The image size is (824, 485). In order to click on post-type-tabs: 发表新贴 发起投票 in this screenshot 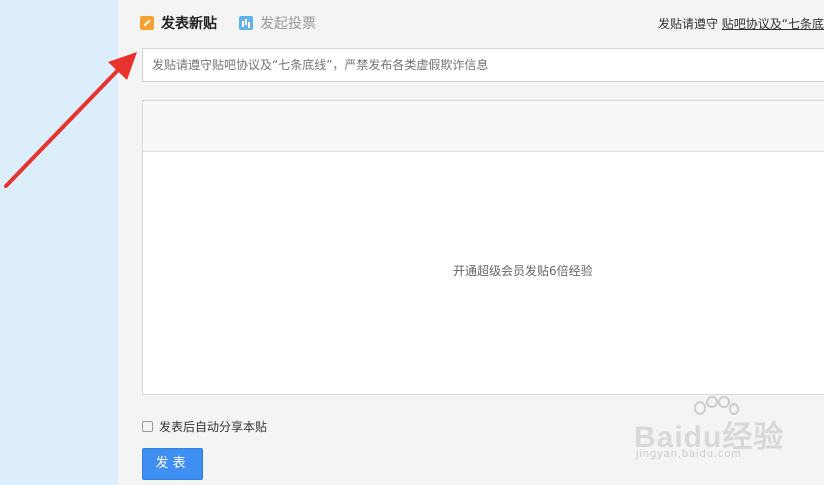, I will do `click(239, 23)`.